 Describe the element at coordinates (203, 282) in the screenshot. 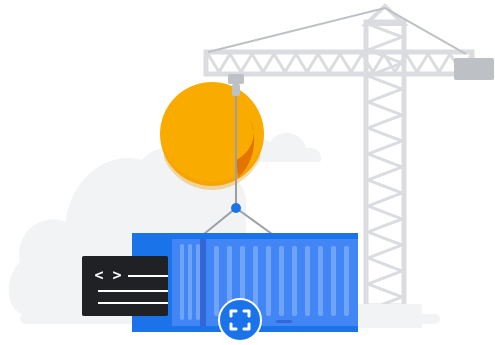

I see `container-door-edge` at that location.